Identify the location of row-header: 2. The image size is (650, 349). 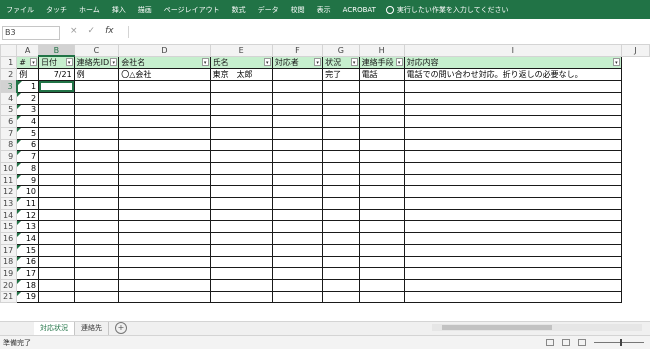
(9, 75).